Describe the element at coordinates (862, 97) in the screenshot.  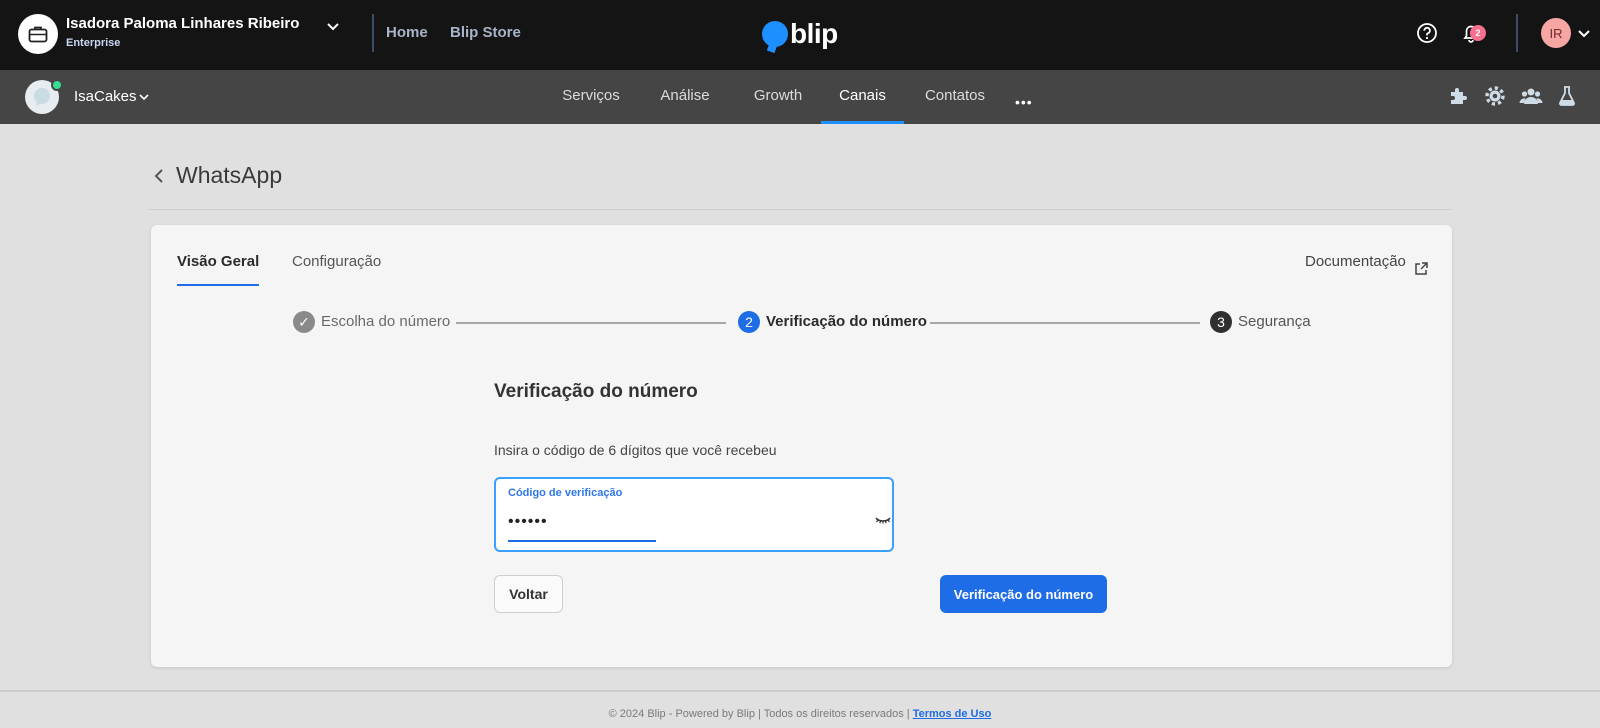
I see `nav-canais: Canais` at that location.